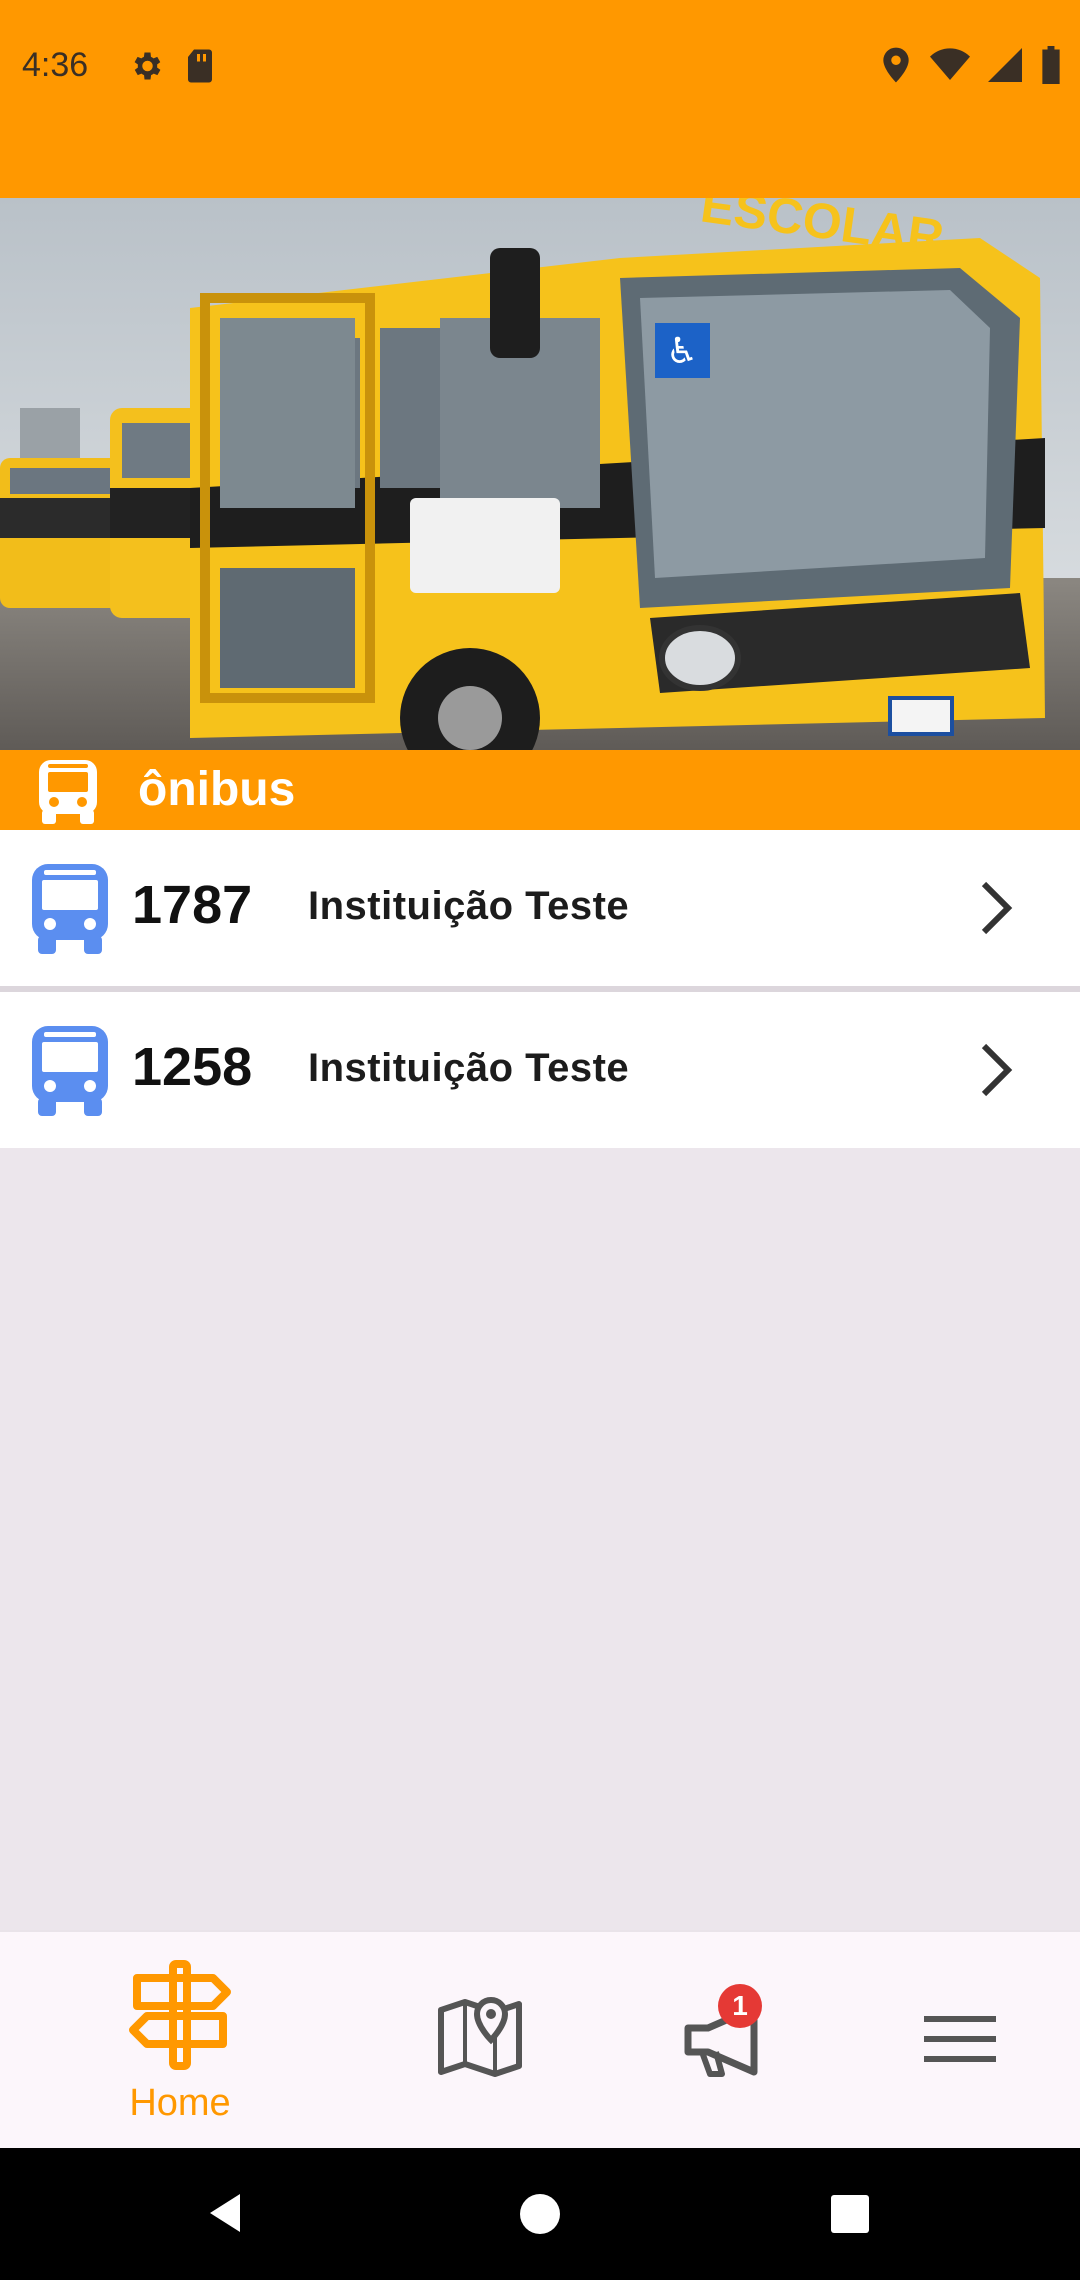 Image resolution: width=1080 pixels, height=2280 pixels. I want to click on bus-list-item: 1258 Instituição Teste, so click(540, 1070).